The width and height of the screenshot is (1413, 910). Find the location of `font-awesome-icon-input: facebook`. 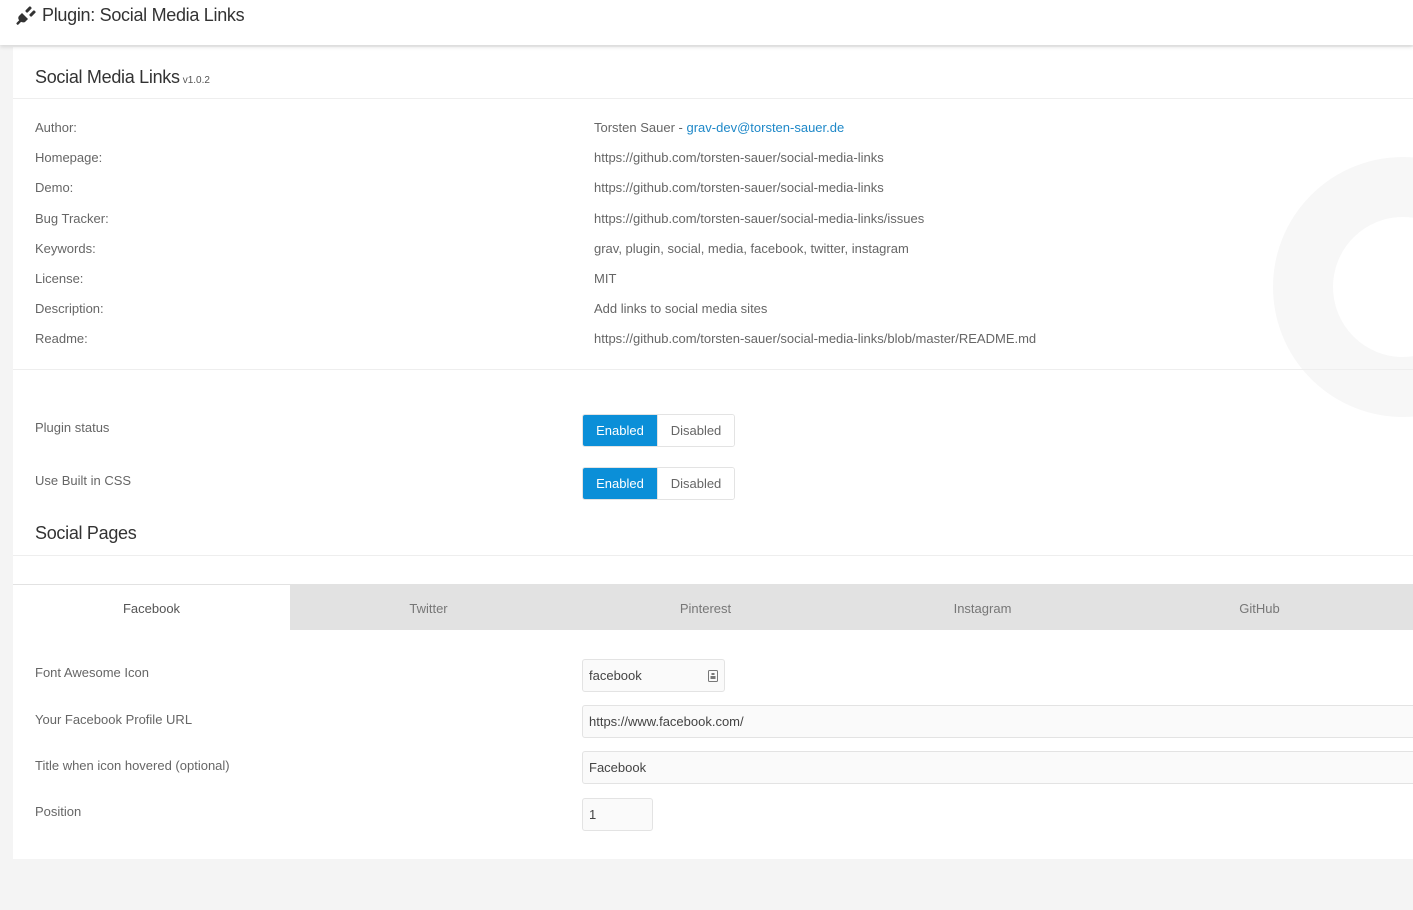

font-awesome-icon-input: facebook is located at coordinates (653, 675).